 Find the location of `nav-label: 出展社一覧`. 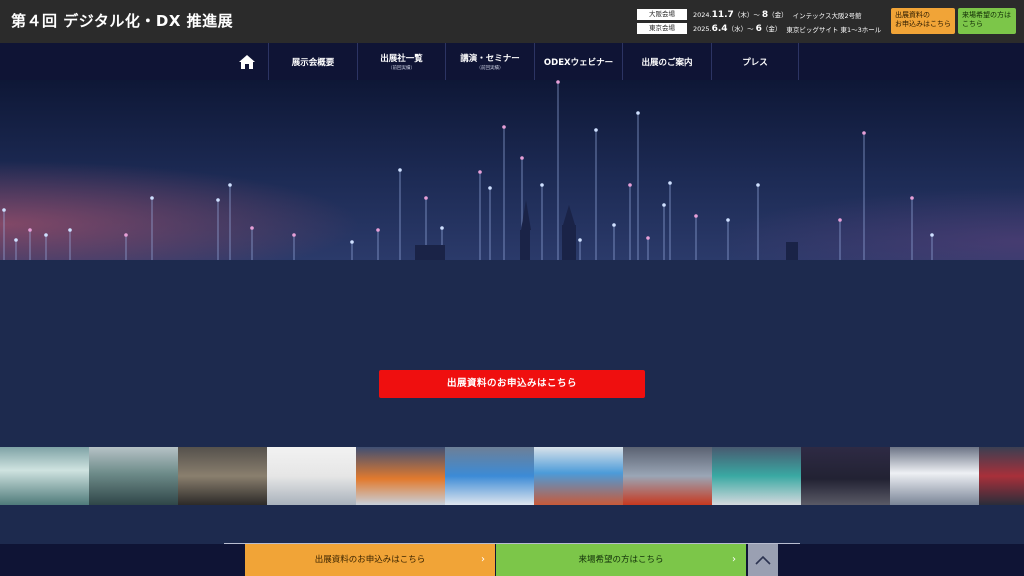

nav-label: 出展社一覧 is located at coordinates (401, 59).